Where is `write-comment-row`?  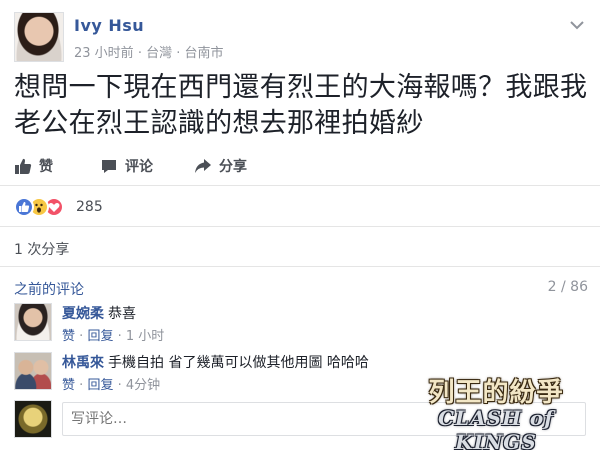
write-comment-row is located at coordinates (300, 420).